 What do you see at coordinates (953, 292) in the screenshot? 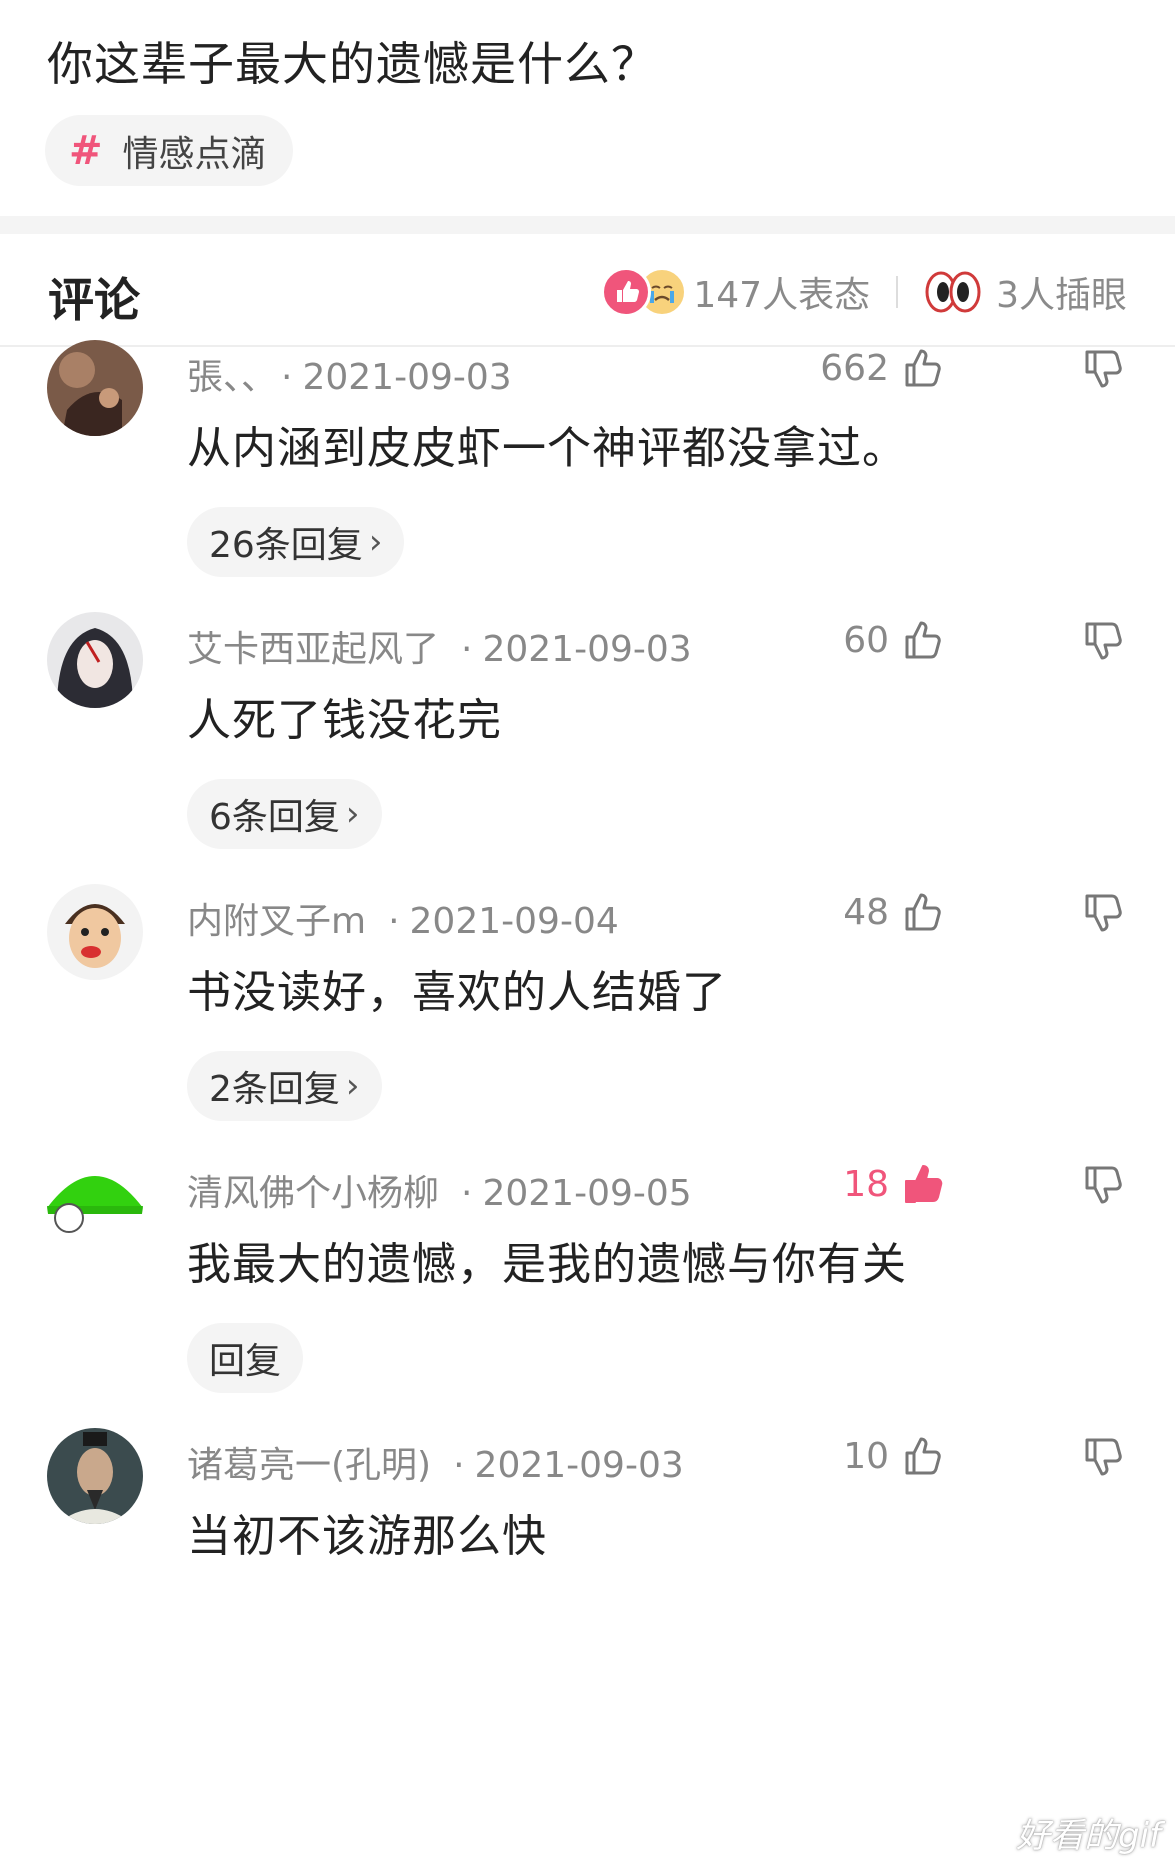
I see `eyes-icon` at bounding box center [953, 292].